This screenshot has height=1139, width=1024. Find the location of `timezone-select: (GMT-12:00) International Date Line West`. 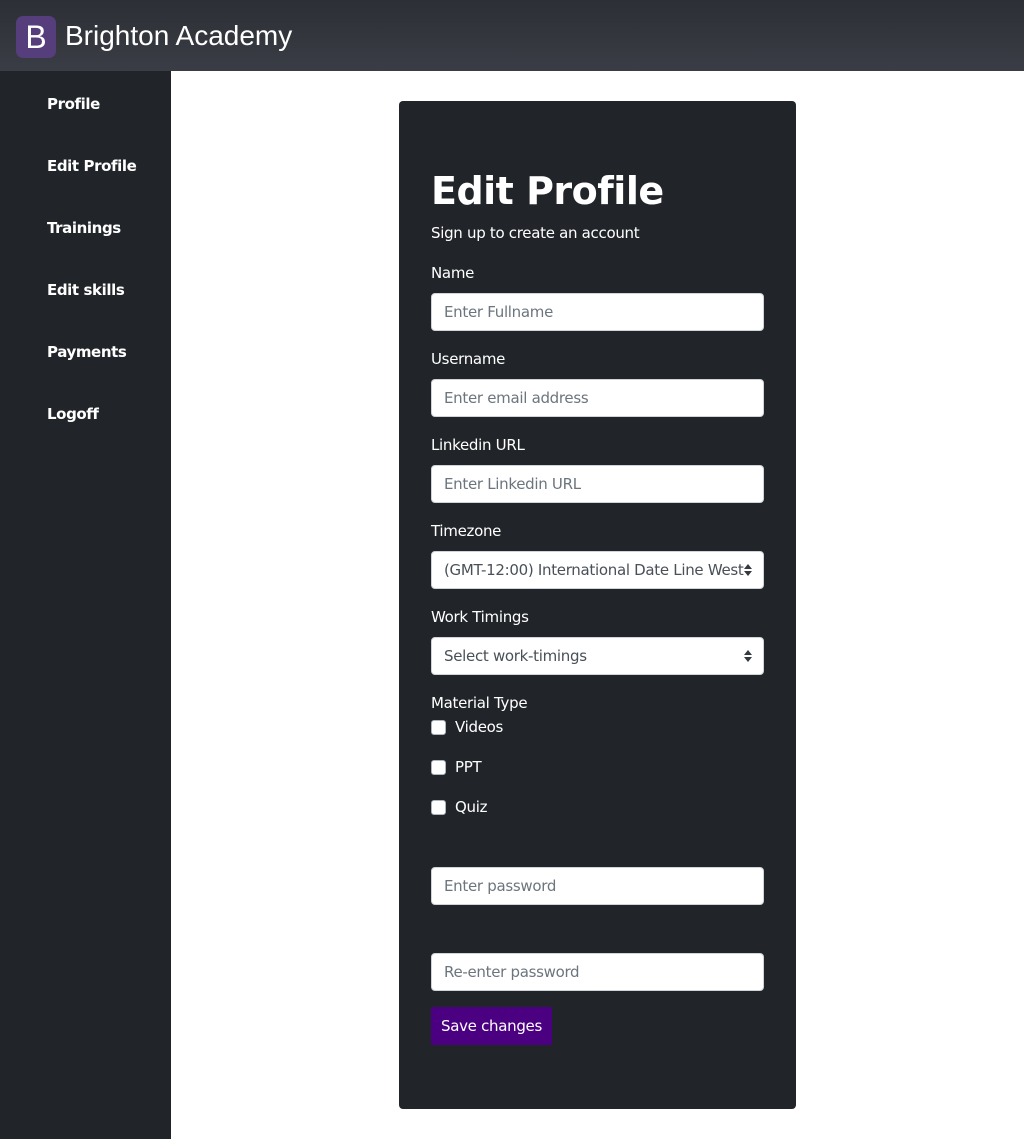

timezone-select: (GMT-12:00) International Date Line West is located at coordinates (597, 570).